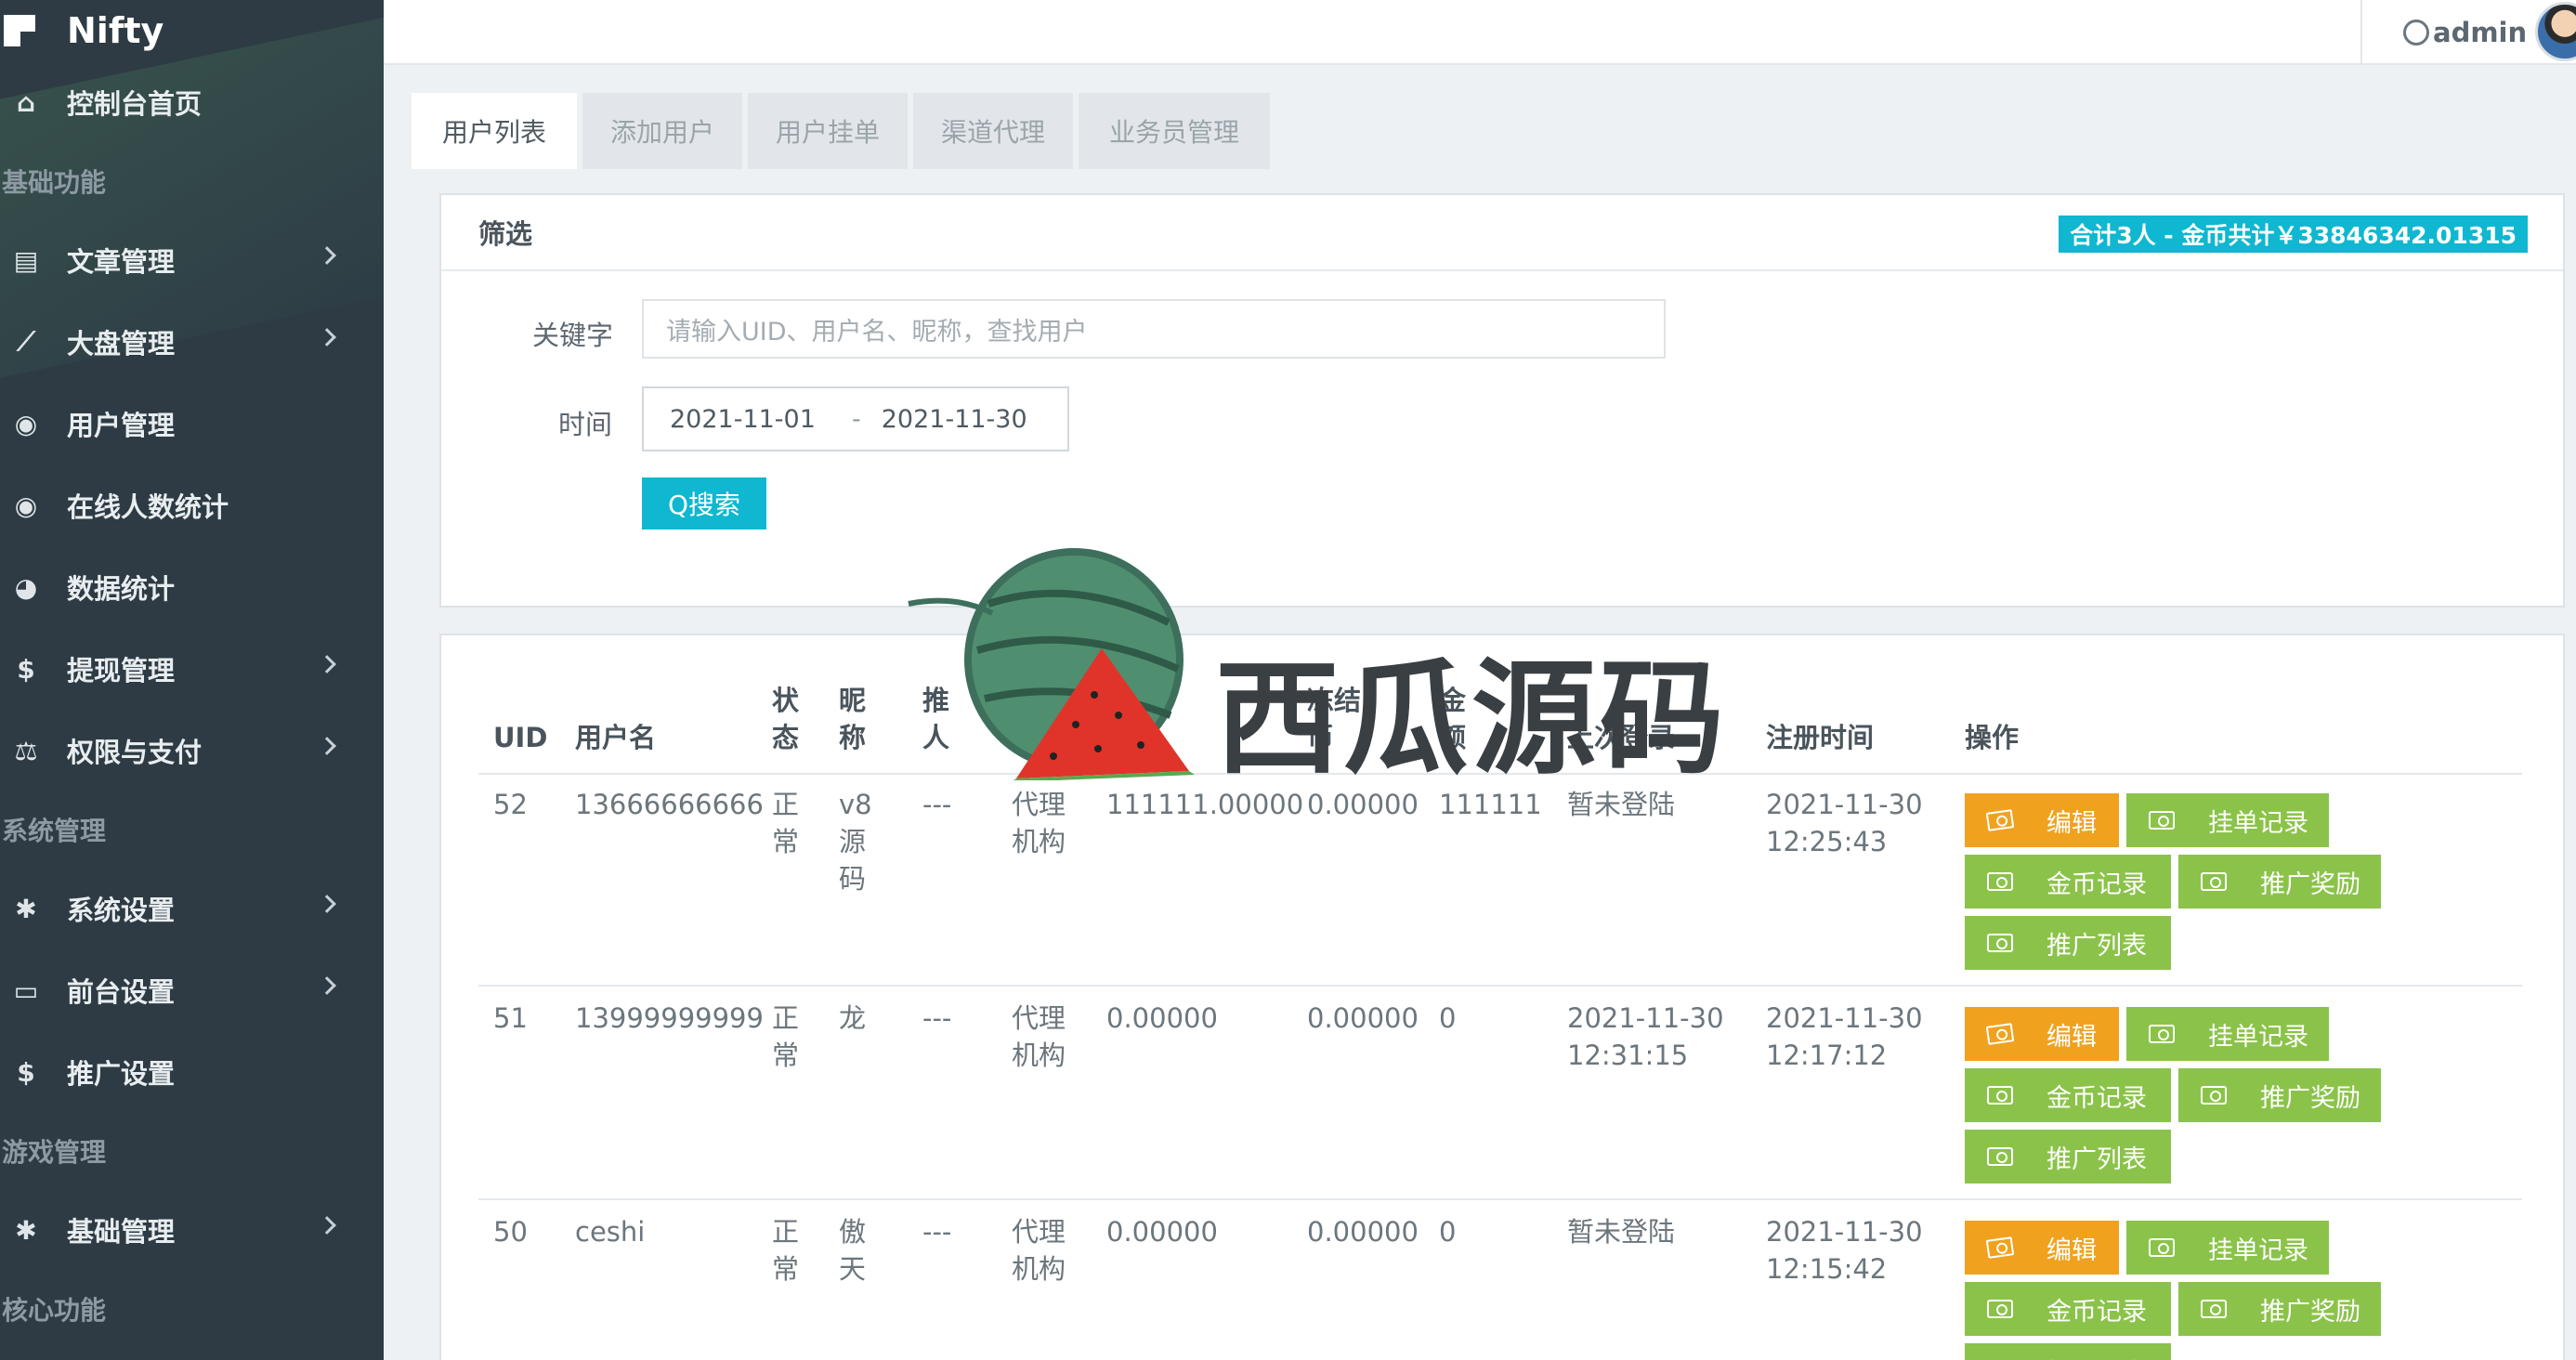 Image resolution: width=2576 pixels, height=1360 pixels. Describe the element at coordinates (704, 503) in the screenshot. I see `search-button: Q搜索` at that location.